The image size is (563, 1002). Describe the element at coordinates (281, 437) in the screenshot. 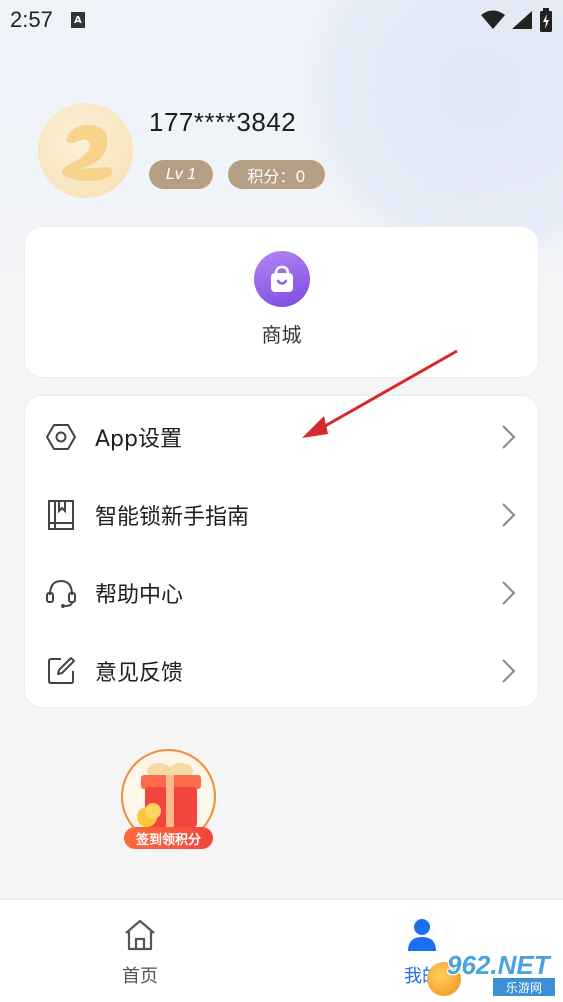

I see `menu-item-app-settings: App设置` at that location.